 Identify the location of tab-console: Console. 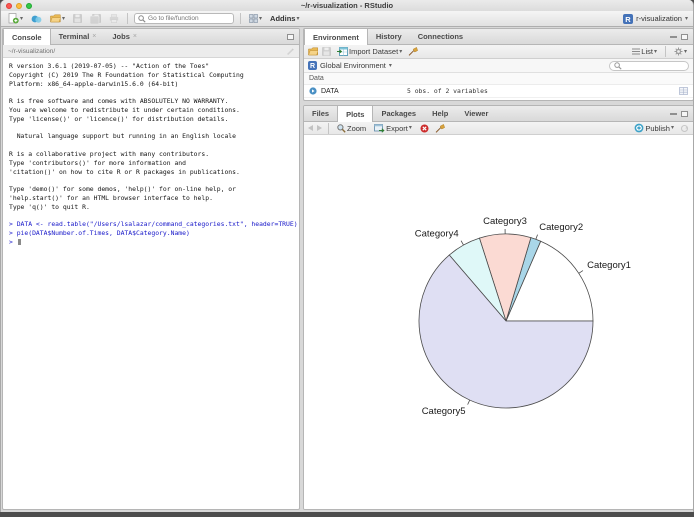
(27, 37).